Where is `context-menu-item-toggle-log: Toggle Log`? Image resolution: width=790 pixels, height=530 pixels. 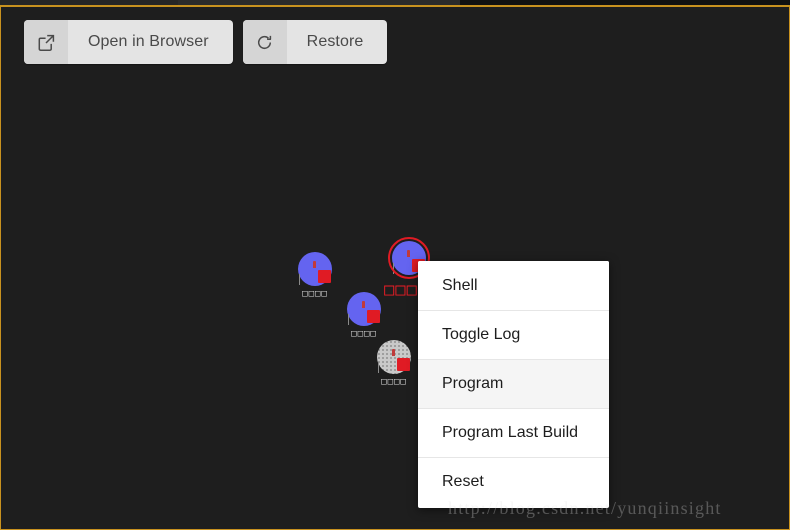 context-menu-item-toggle-log: Toggle Log is located at coordinates (513, 334).